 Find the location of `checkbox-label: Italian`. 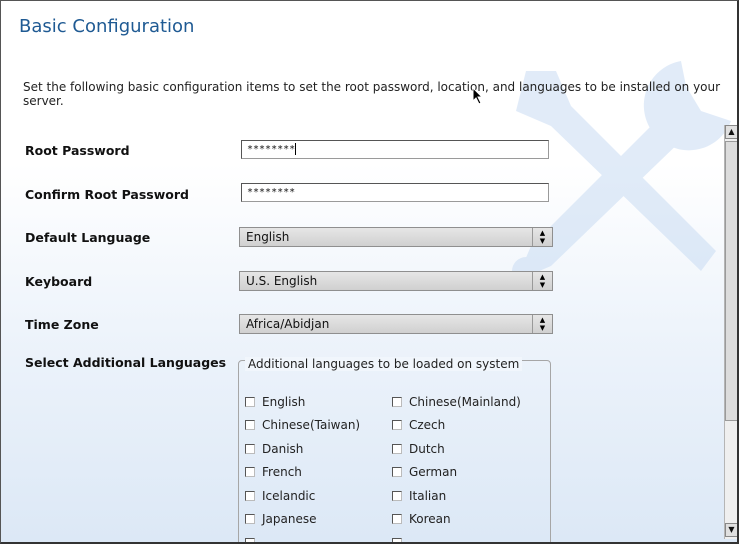

checkbox-label: Italian is located at coordinates (428, 496).